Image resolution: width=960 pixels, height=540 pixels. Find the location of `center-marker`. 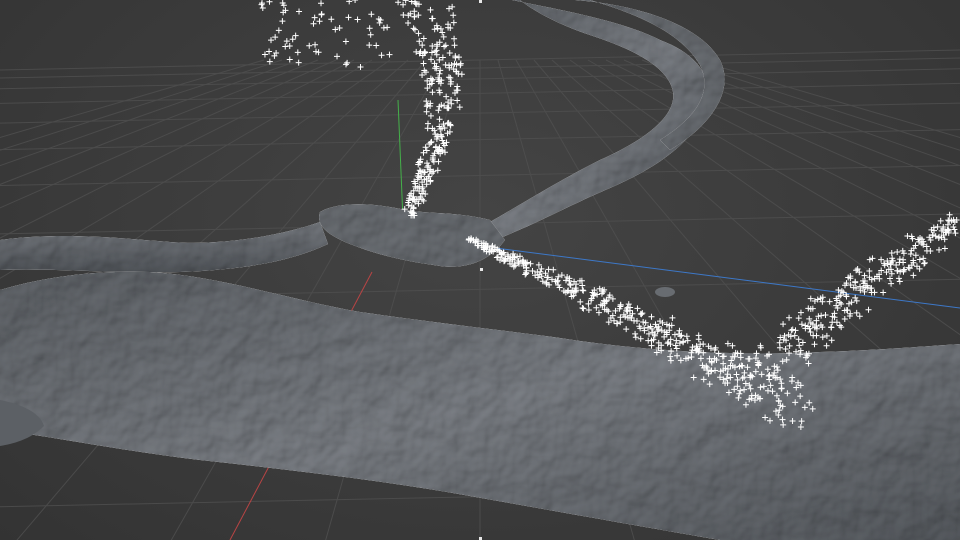

center-marker is located at coordinates (481, 269).